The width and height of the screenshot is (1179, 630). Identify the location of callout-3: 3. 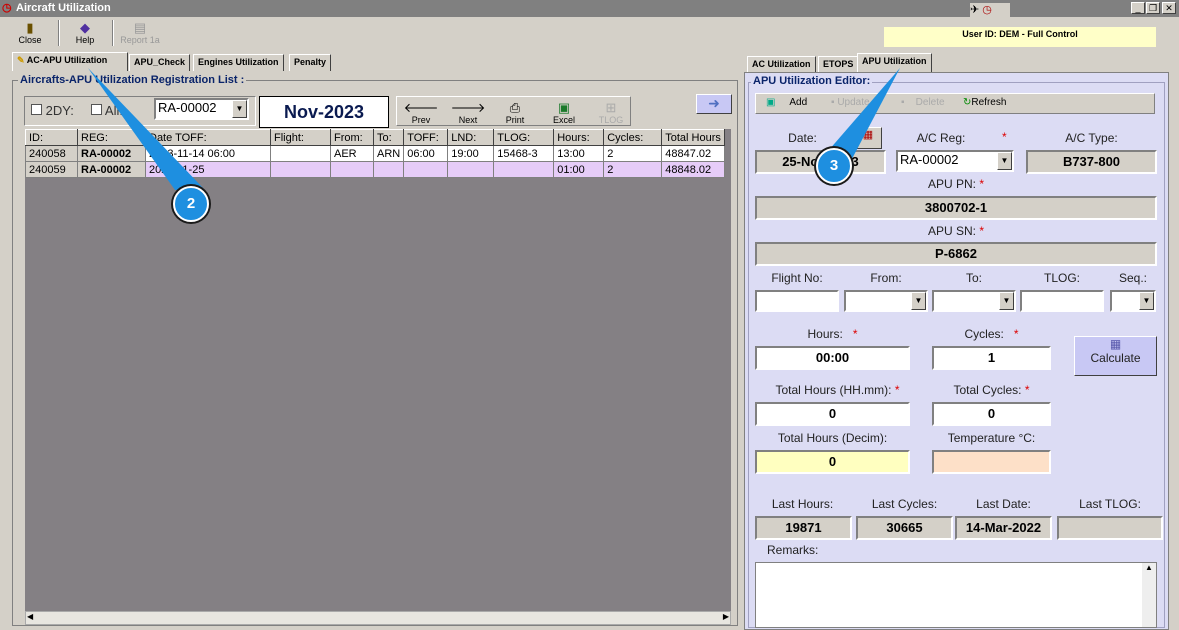
(834, 166).